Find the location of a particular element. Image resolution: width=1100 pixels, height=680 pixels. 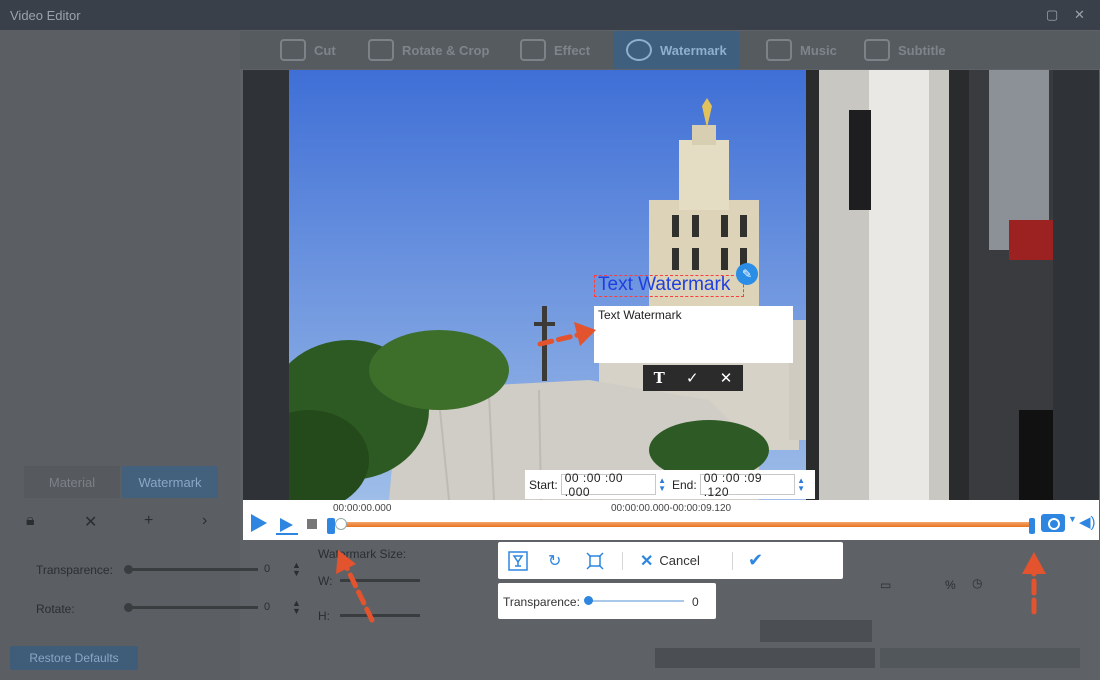

transparence-popup-slider is located at coordinates (636, 601).